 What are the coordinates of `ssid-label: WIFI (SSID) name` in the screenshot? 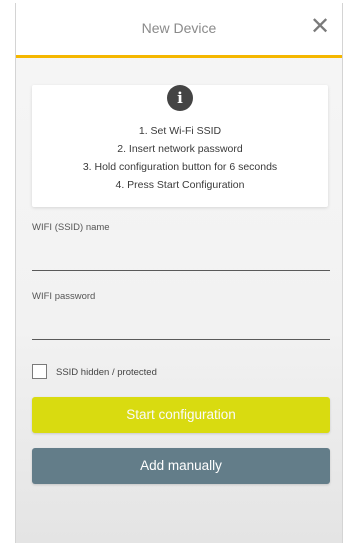 It's located at (71, 227).